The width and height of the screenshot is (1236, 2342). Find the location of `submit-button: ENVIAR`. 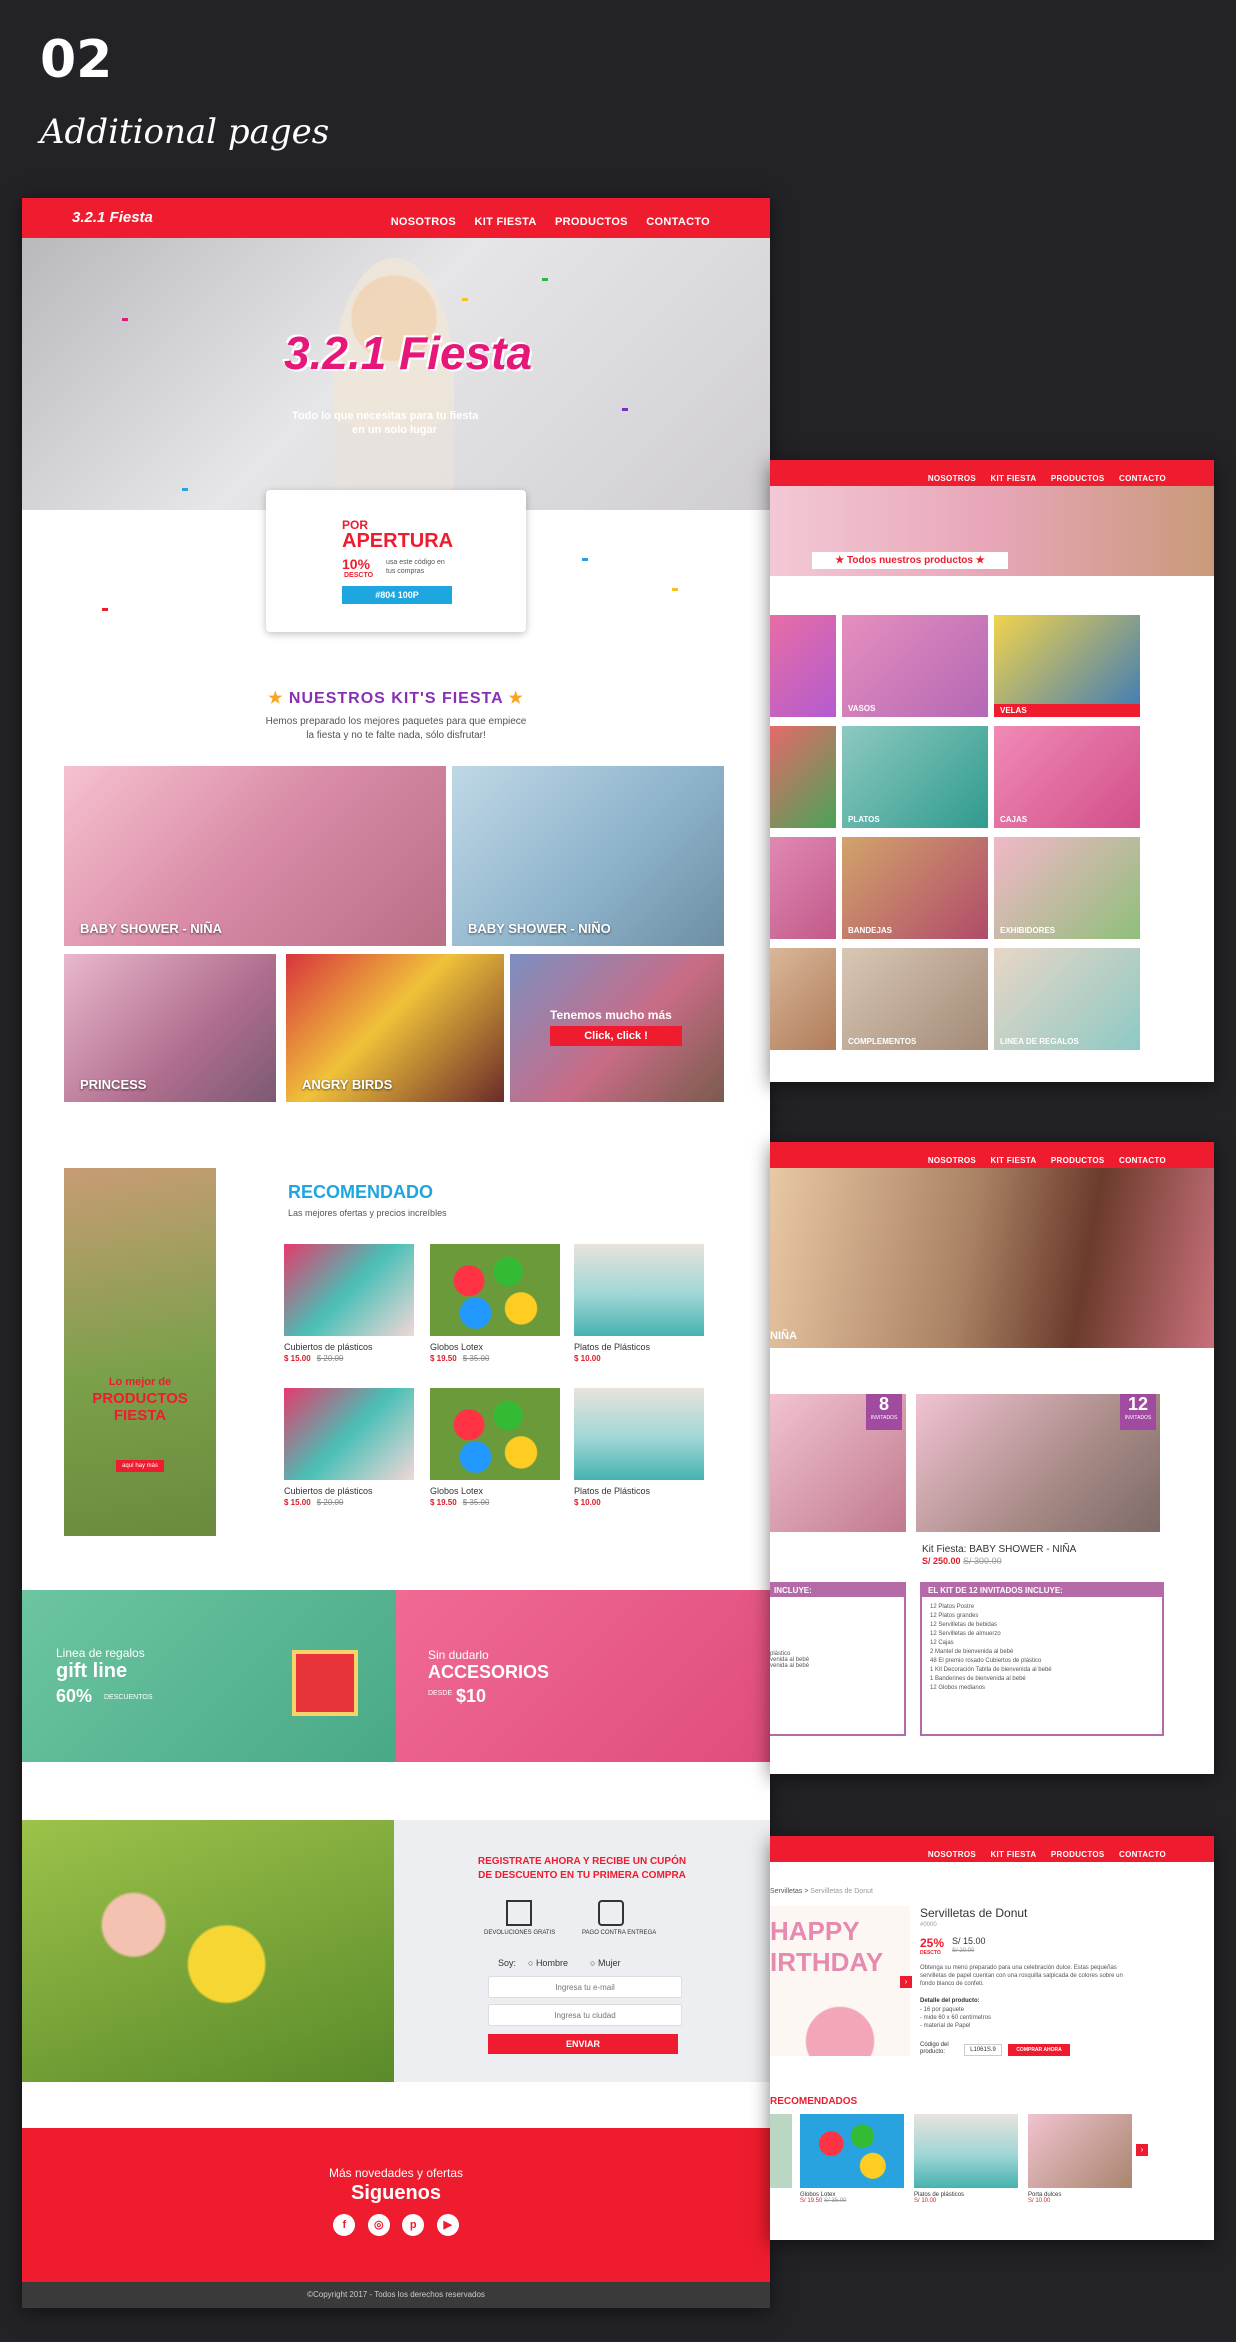

submit-button: ENVIAR is located at coordinates (583, 2044).